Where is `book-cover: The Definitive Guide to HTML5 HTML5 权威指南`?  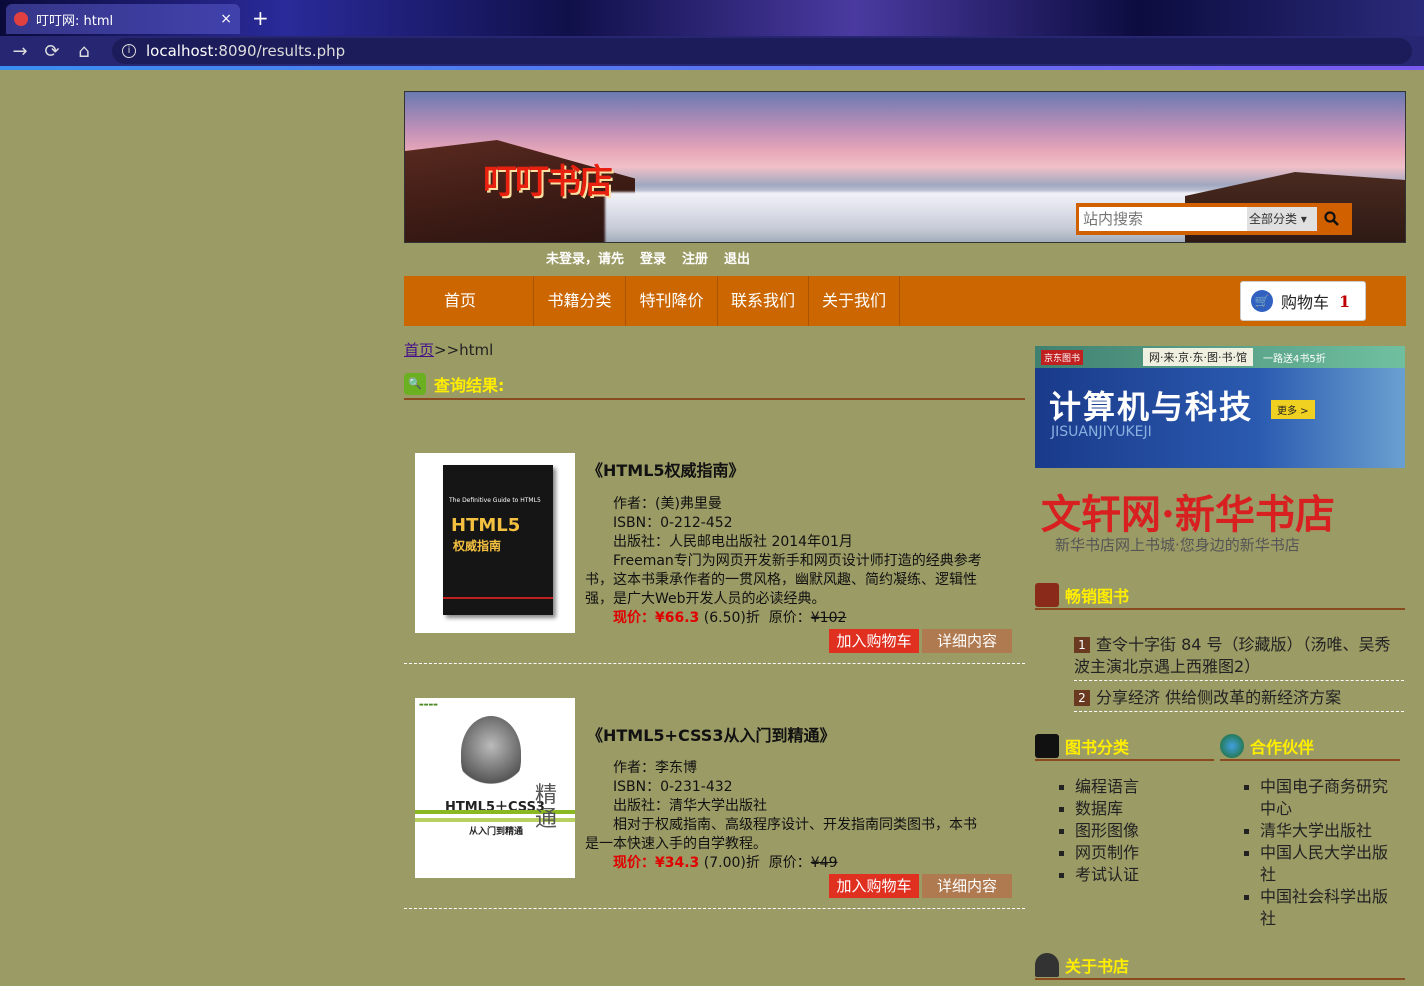 book-cover: The Definitive Guide to HTML5 HTML5 权威指南 is located at coordinates (495, 543).